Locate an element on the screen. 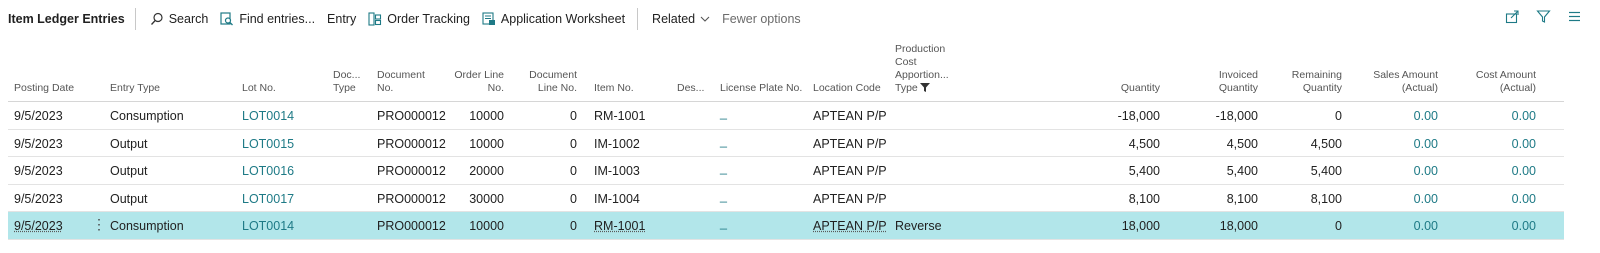 This screenshot has height=253, width=1600. col-location-code: Location Code is located at coordinates (847, 88).